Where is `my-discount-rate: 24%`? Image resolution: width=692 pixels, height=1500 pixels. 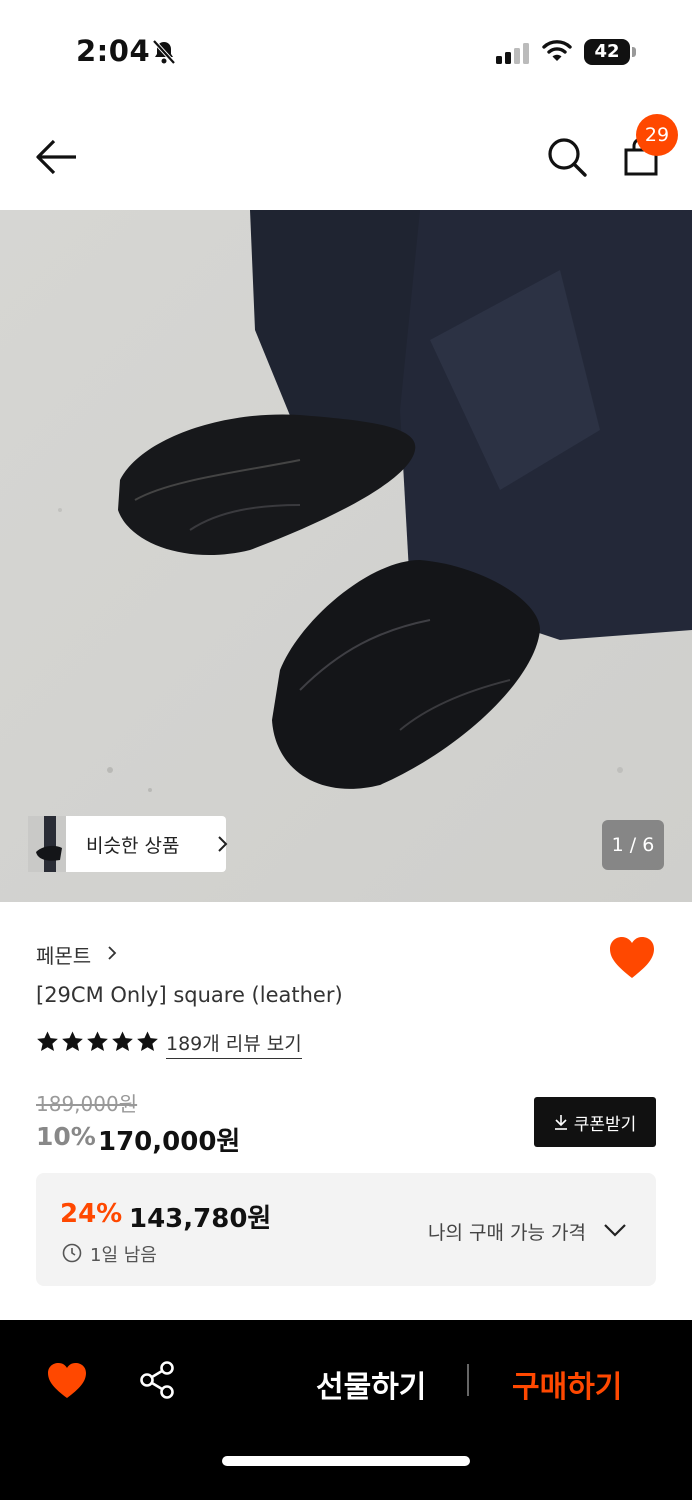 my-discount-rate: 24% is located at coordinates (91, 1214).